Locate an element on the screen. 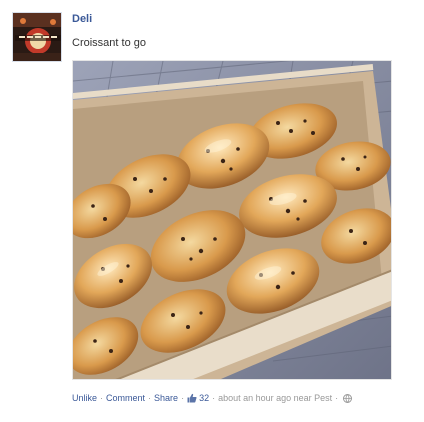 The width and height of the screenshot is (424, 422). like-count-link: 32 is located at coordinates (204, 398).